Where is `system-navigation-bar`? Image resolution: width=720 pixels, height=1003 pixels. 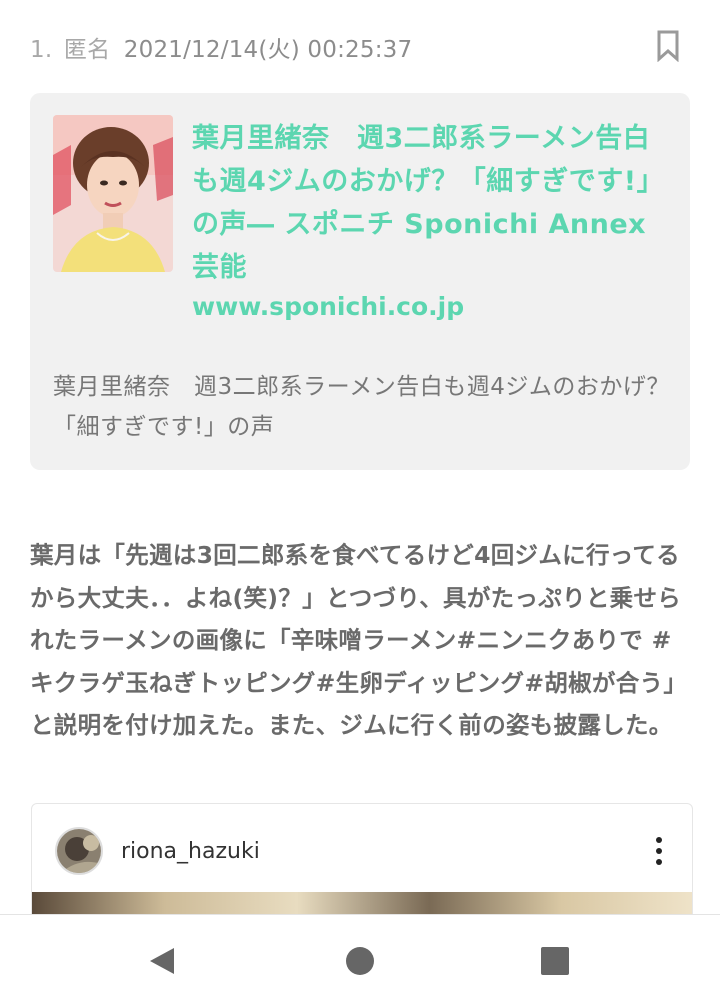
system-navigation-bar is located at coordinates (360, 958).